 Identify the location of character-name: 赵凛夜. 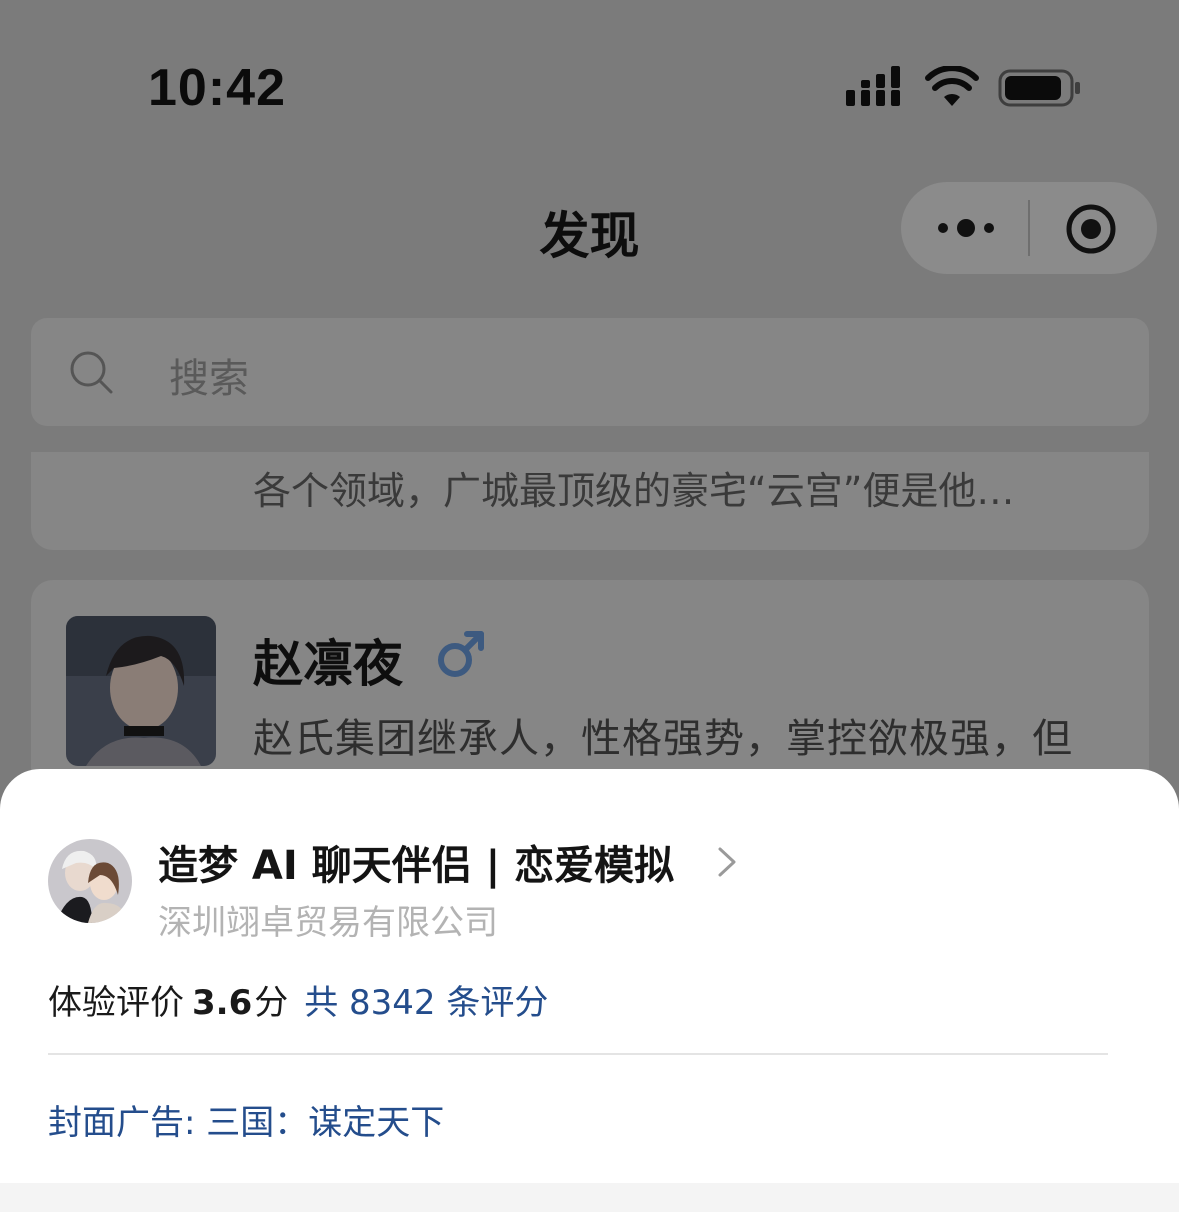
(328, 664).